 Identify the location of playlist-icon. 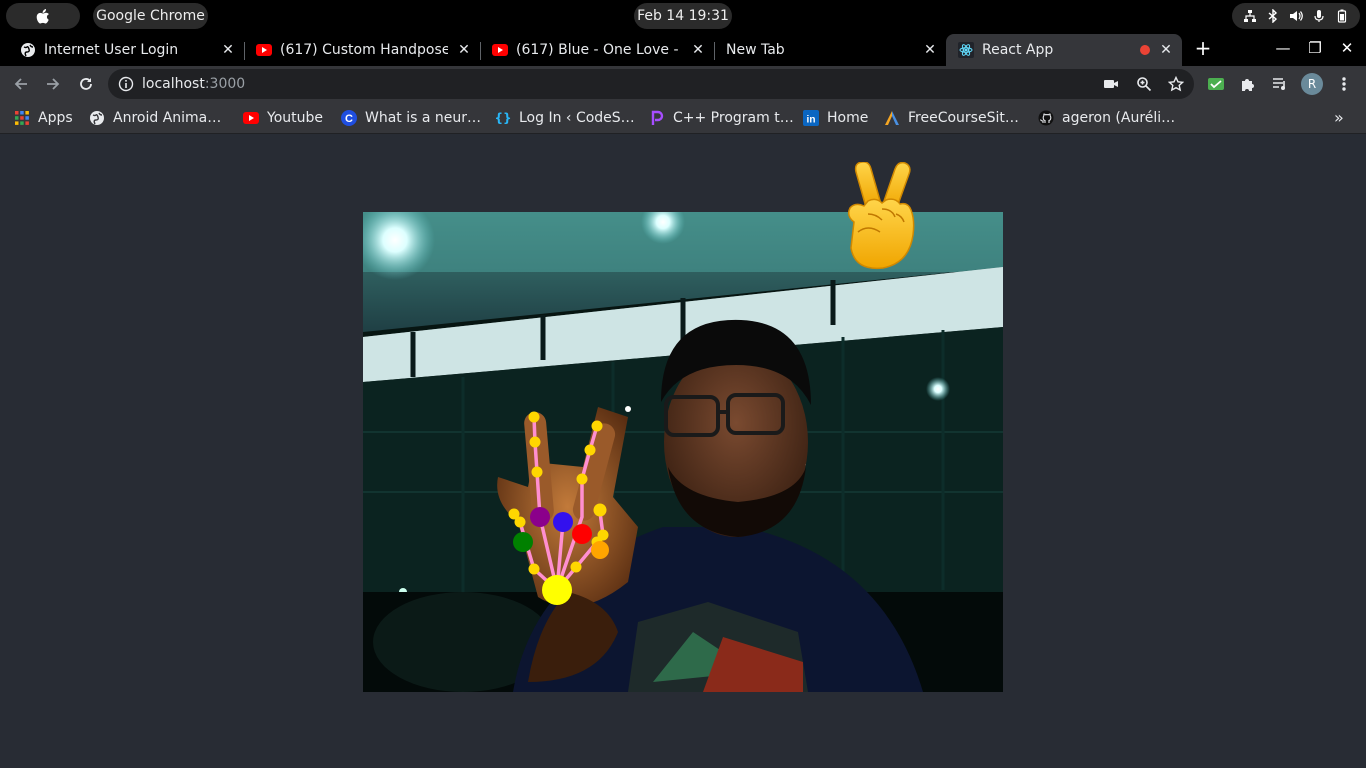
(1279, 84).